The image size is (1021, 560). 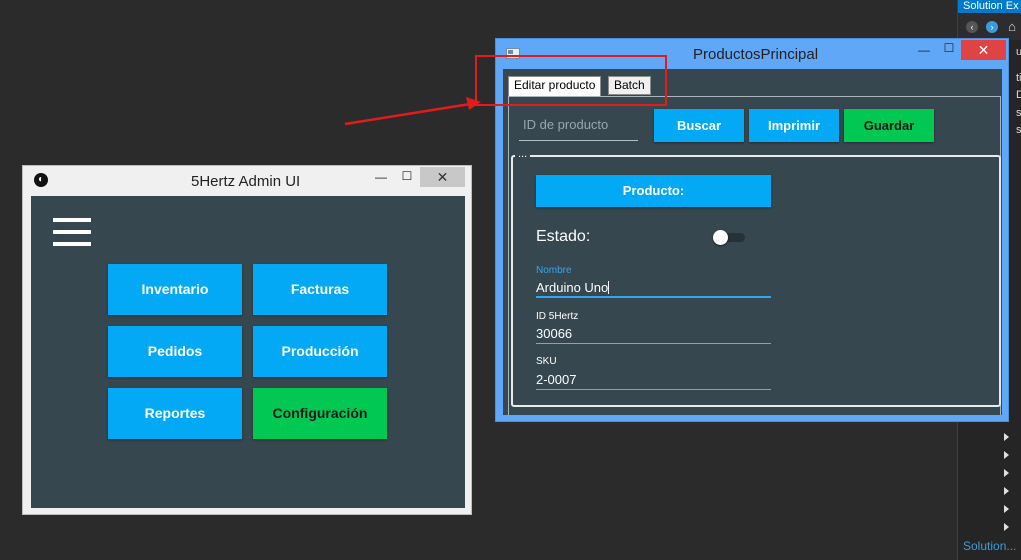 What do you see at coordinates (513, 53) in the screenshot?
I see `window-icon` at bounding box center [513, 53].